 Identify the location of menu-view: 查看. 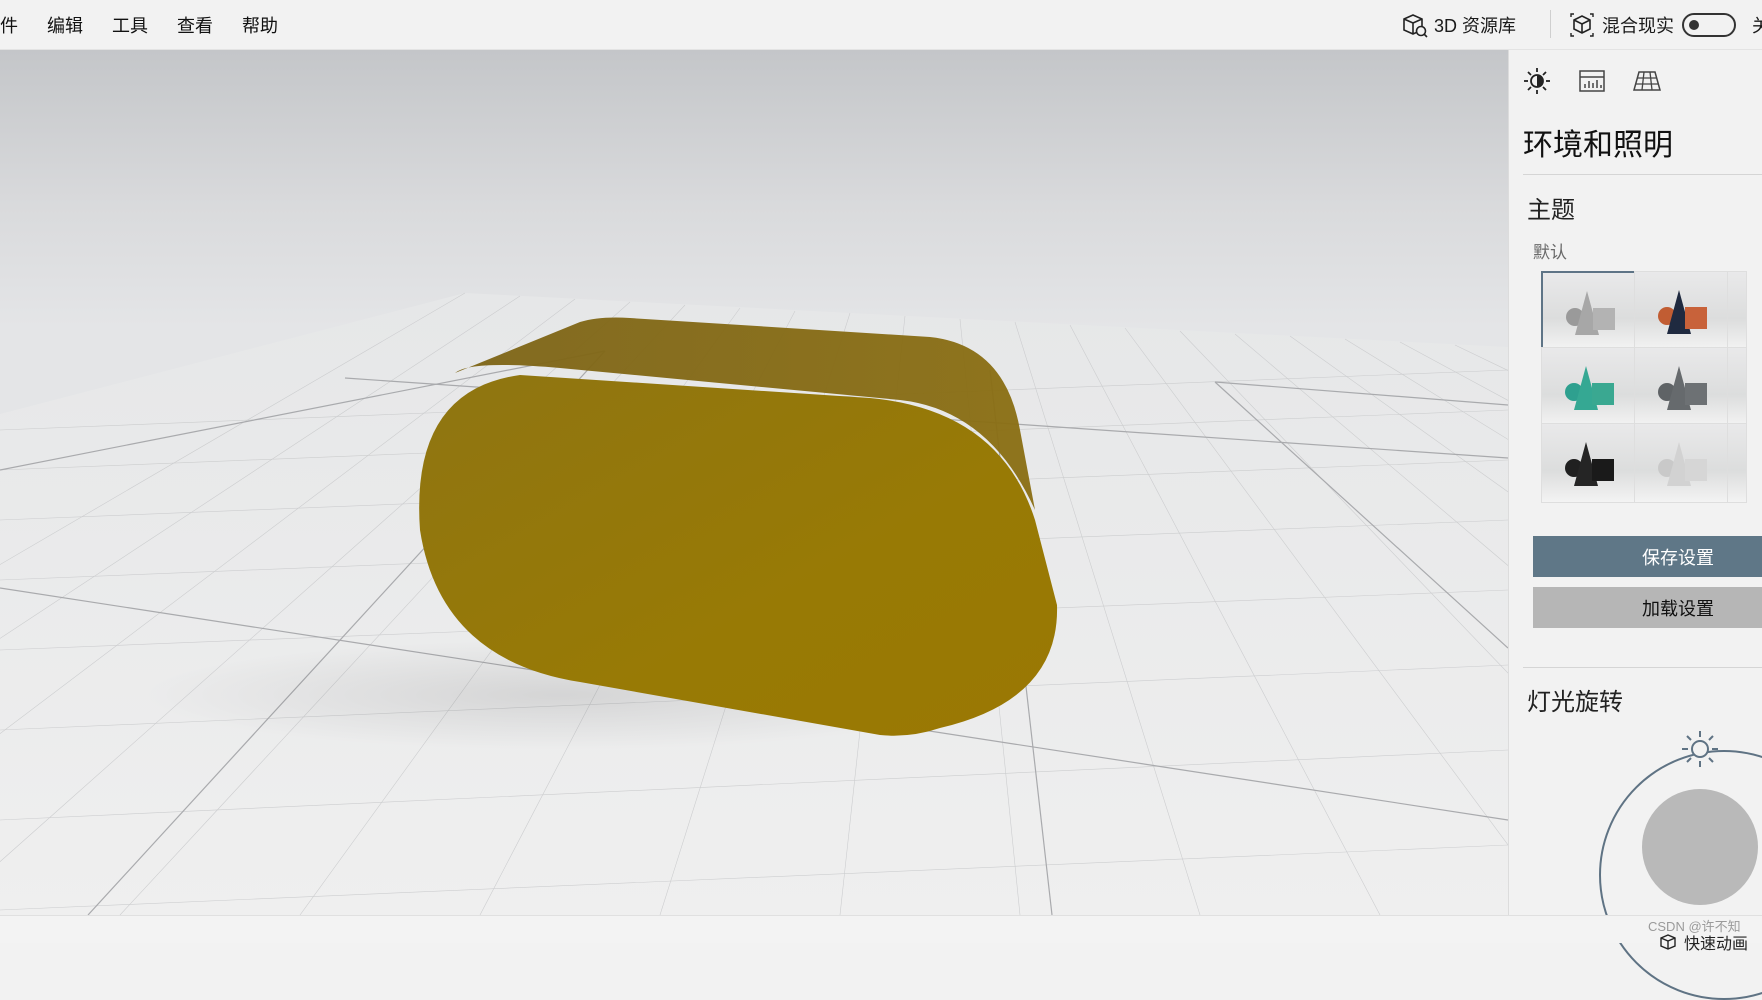
(195, 25).